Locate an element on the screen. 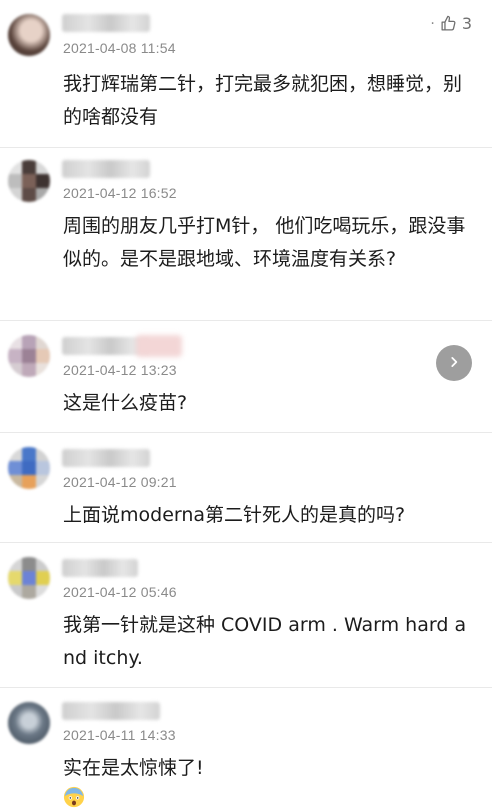 Image resolution: width=492 pixels, height=811 pixels. comment-text: 我打辉瑞第二针，打完最多就犯困，想睡觉，别的啥都没有 is located at coordinates (263, 100).